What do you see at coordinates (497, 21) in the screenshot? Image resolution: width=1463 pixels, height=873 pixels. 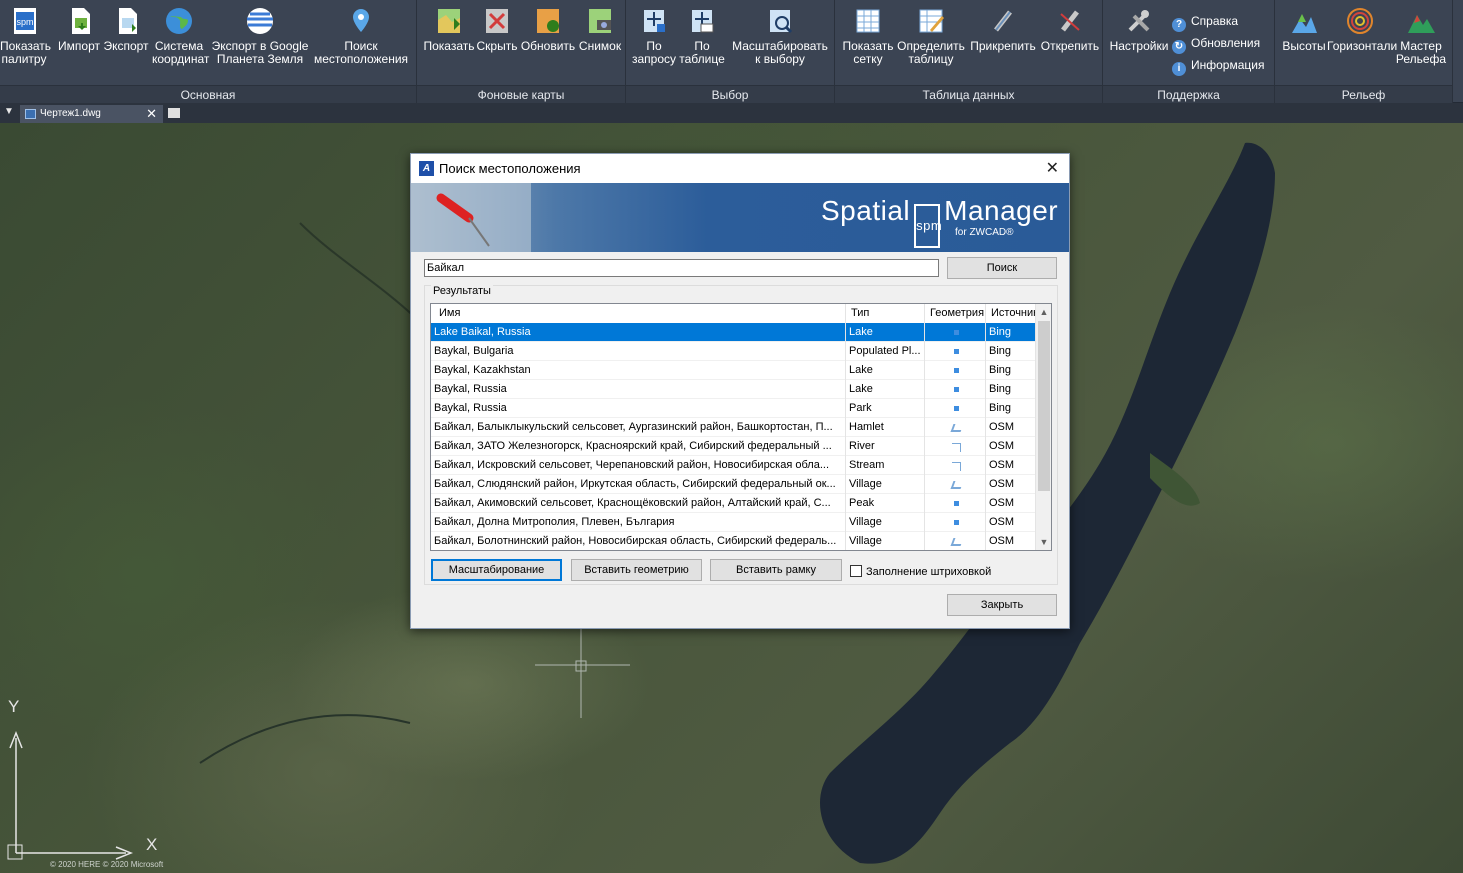 I see `map-hide-icon` at bounding box center [497, 21].